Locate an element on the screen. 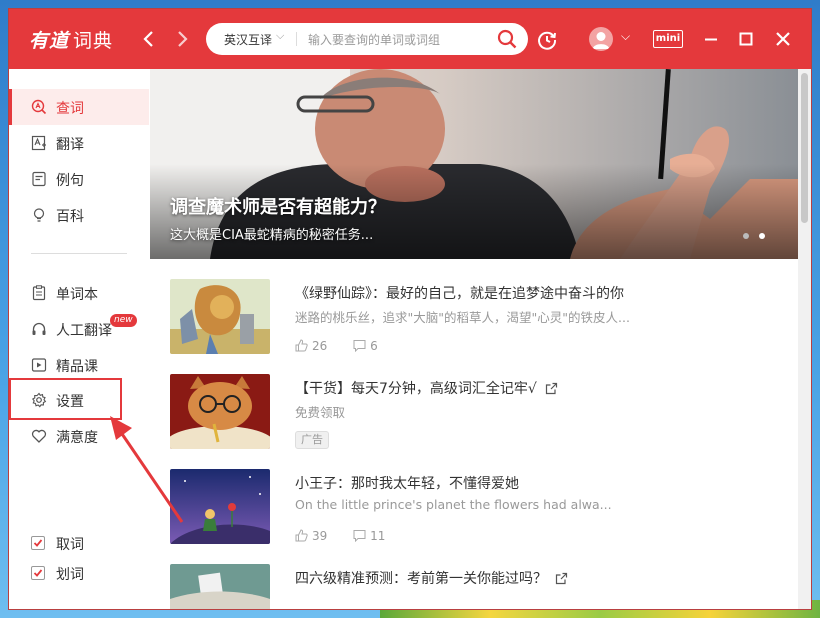 This screenshot has width=820, height=618. headset-icon is located at coordinates (39, 328).